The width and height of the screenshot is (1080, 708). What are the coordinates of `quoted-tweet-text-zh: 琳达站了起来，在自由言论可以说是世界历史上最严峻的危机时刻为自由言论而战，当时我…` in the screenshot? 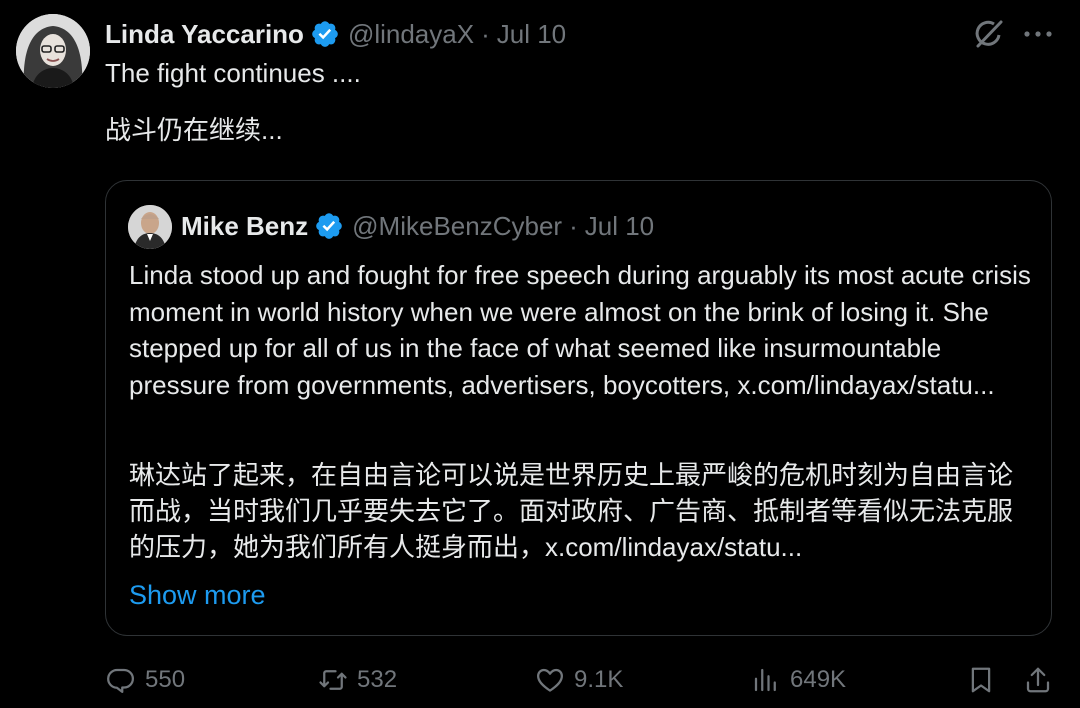 It's located at (571, 511).